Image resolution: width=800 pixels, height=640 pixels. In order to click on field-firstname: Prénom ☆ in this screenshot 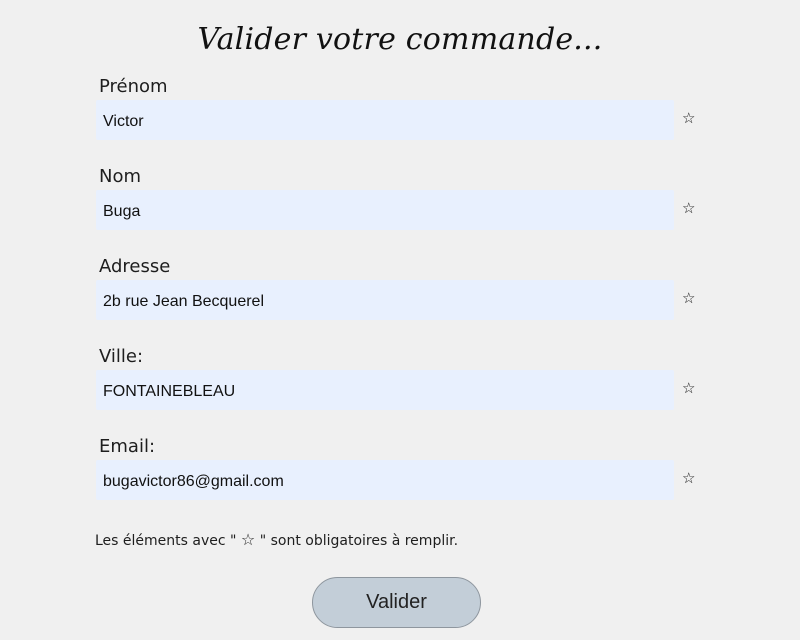, I will do `click(401, 118)`.